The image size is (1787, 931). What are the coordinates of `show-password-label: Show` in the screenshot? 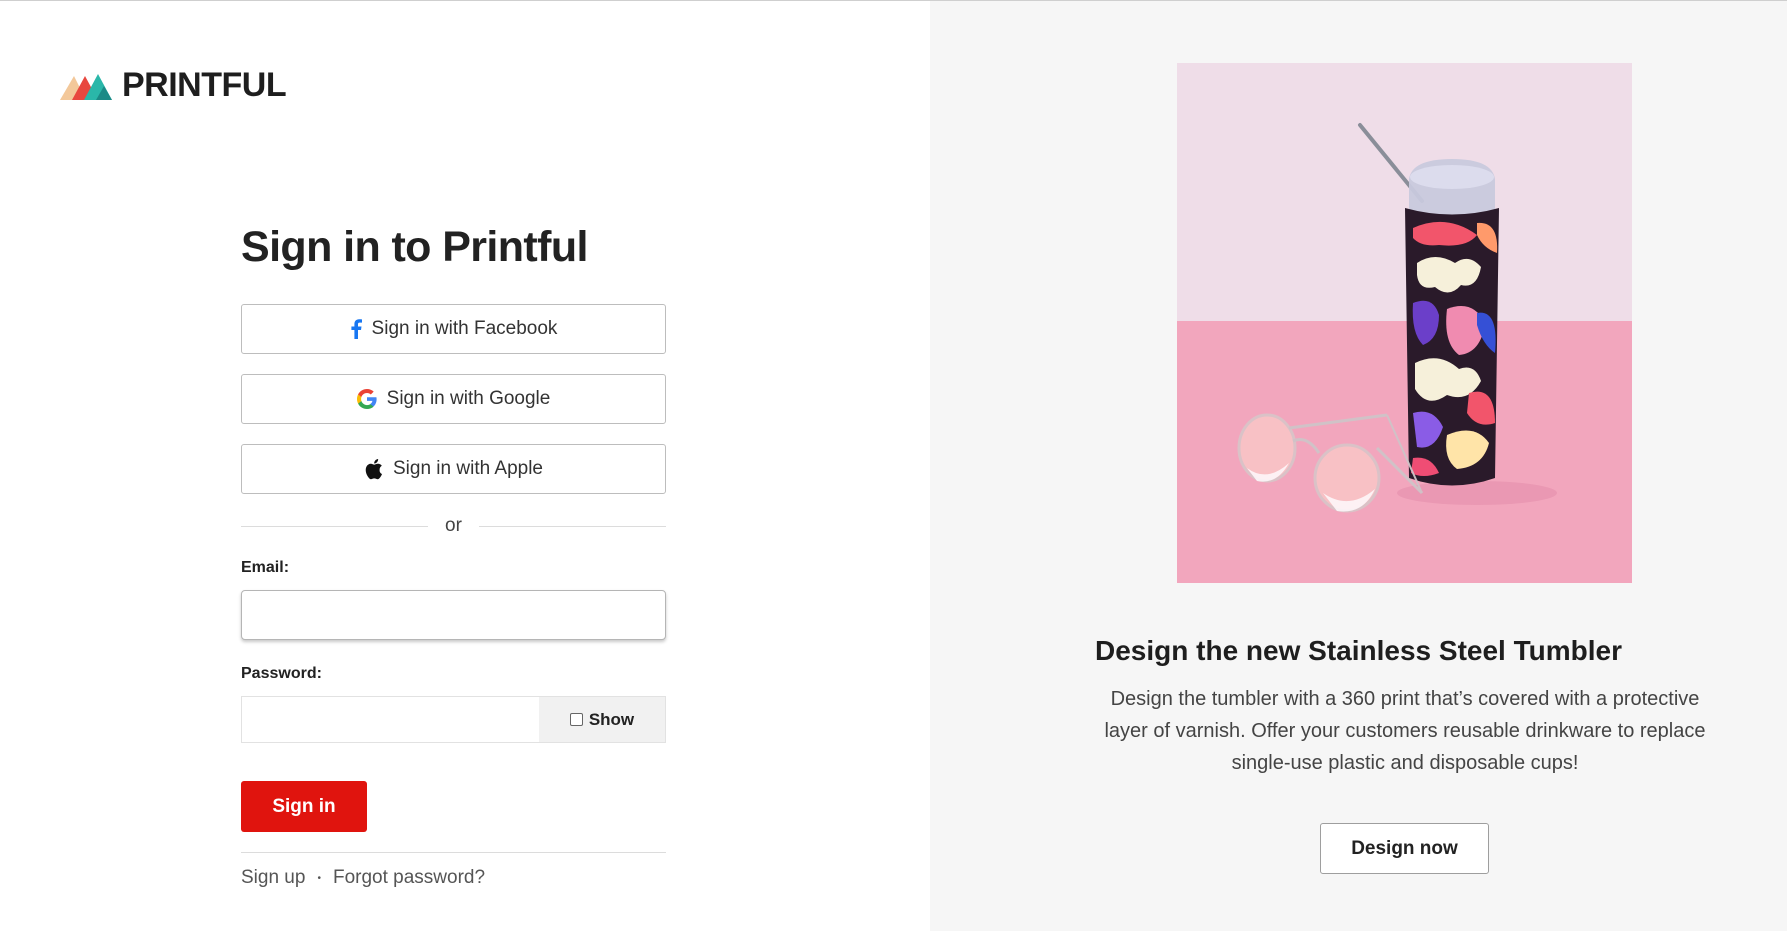 It's located at (611, 719).